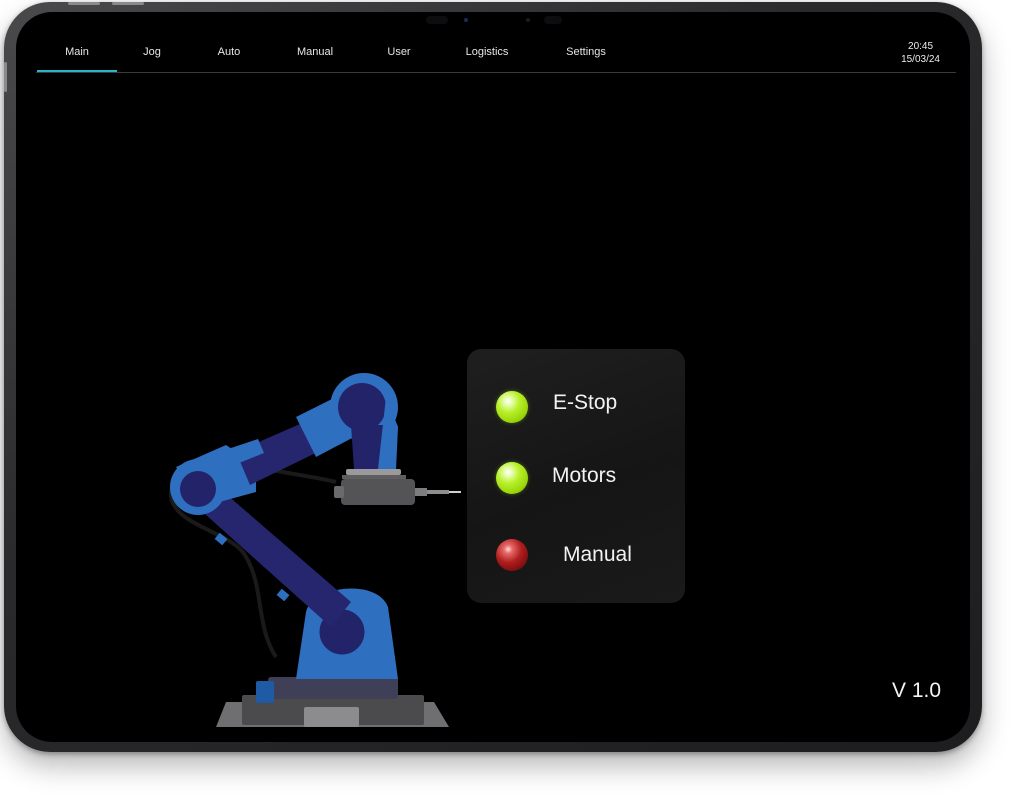 This screenshot has height=800, width=1025. I want to click on motors-indicator-lamp, so click(512, 478).